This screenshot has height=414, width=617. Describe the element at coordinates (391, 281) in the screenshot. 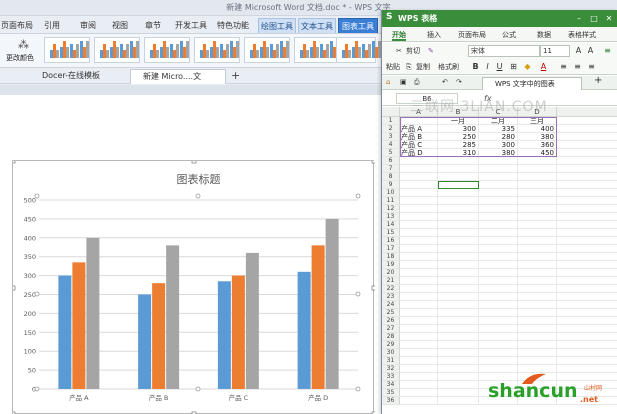

I see `row-header: 21` at that location.